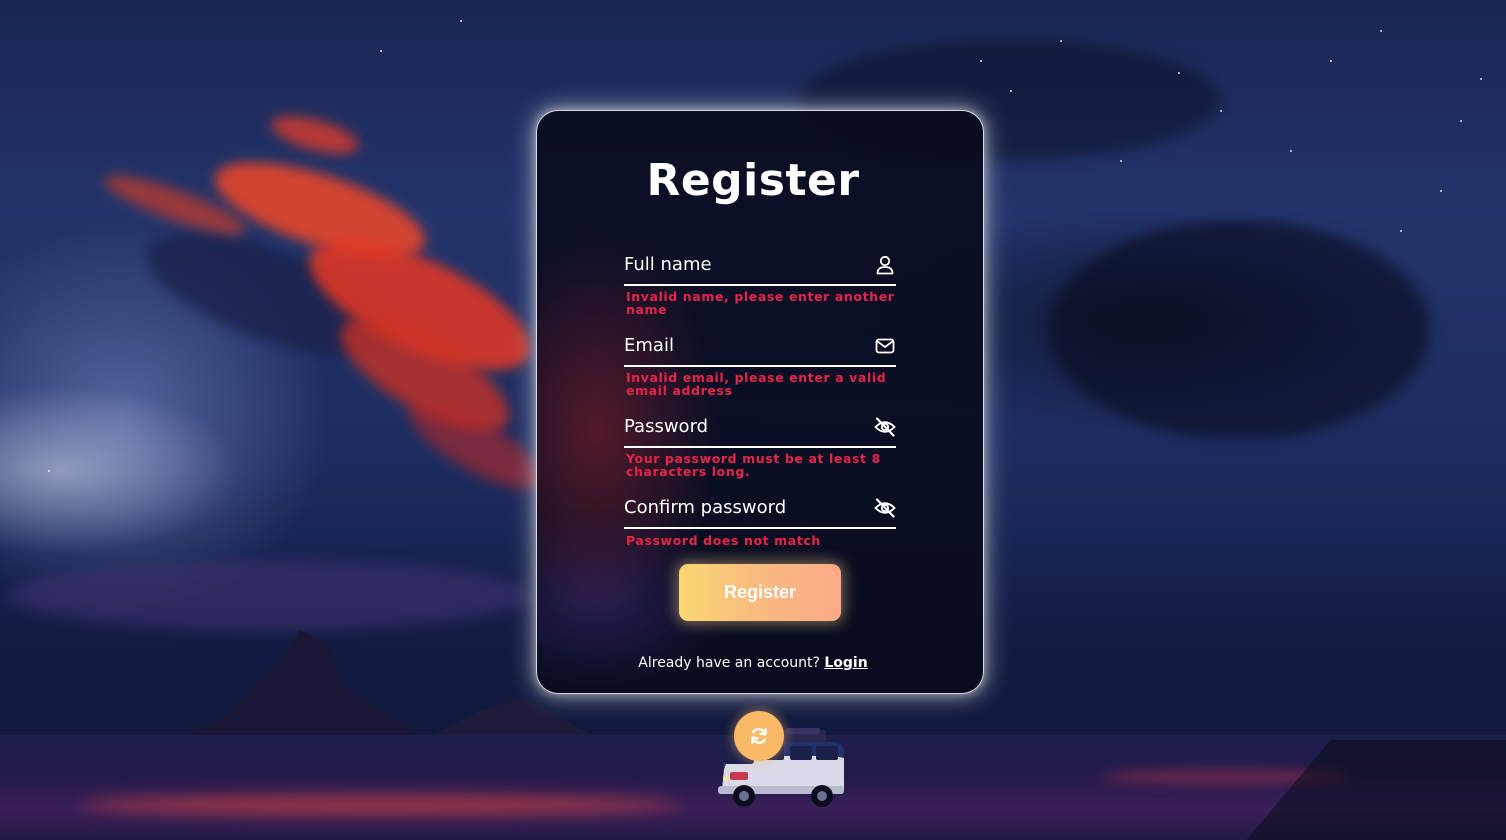 This screenshot has height=840, width=1506. What do you see at coordinates (760, 349) in the screenshot?
I see `email-field: Email` at bounding box center [760, 349].